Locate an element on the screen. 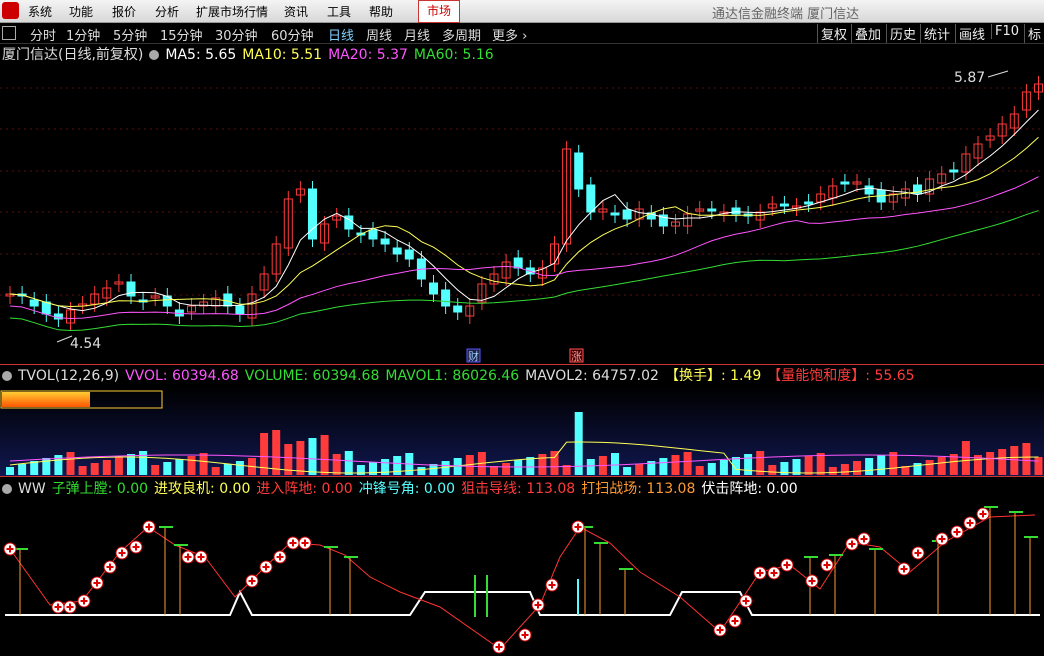 The height and width of the screenshot is (656, 1044). rise-marker-label: 涨 is located at coordinates (576, 356).